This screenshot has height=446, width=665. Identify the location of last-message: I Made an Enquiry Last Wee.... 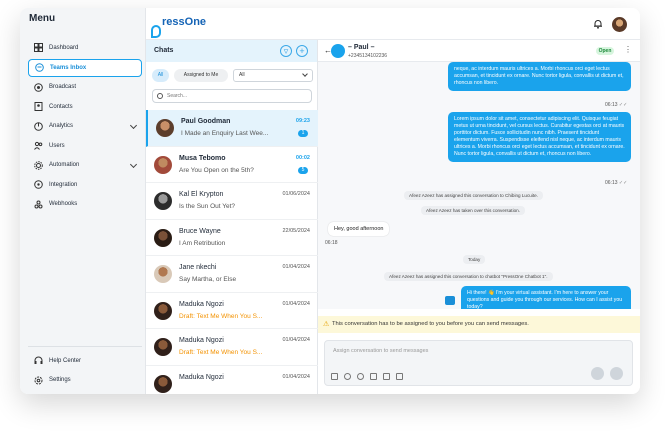
(225, 133).